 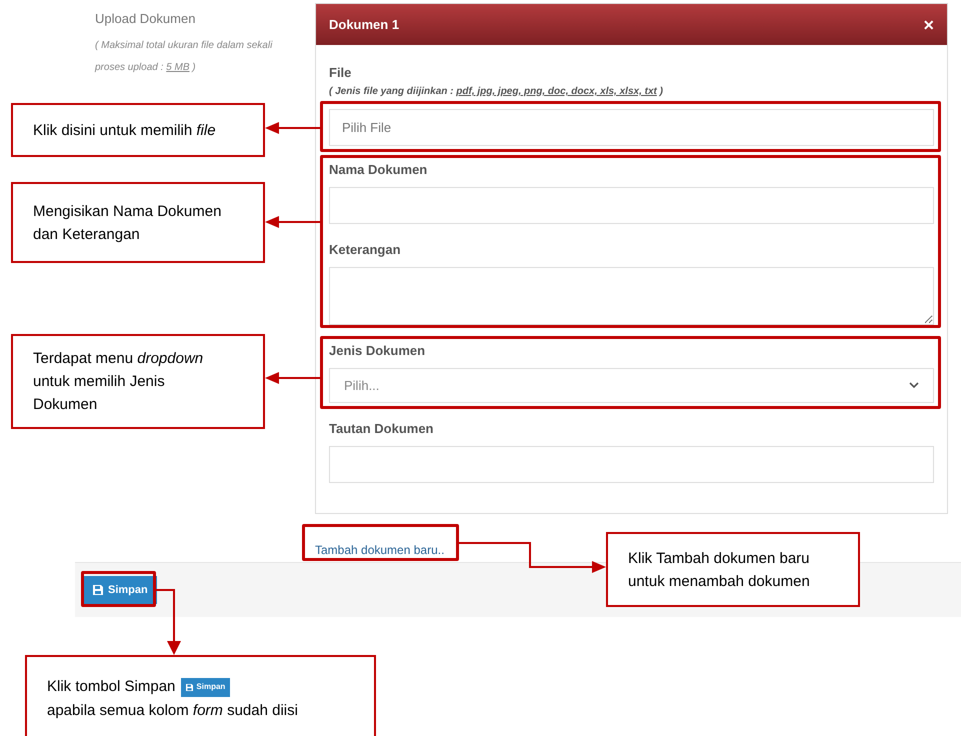 What do you see at coordinates (914, 385) in the screenshot?
I see `chevron-down-icon` at bounding box center [914, 385].